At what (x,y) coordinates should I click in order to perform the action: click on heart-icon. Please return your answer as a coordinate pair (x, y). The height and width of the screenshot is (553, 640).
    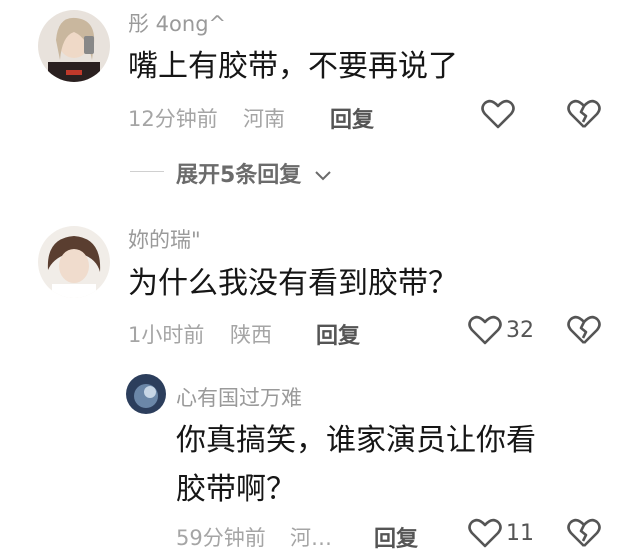
    Looking at the image, I should click on (485, 535).